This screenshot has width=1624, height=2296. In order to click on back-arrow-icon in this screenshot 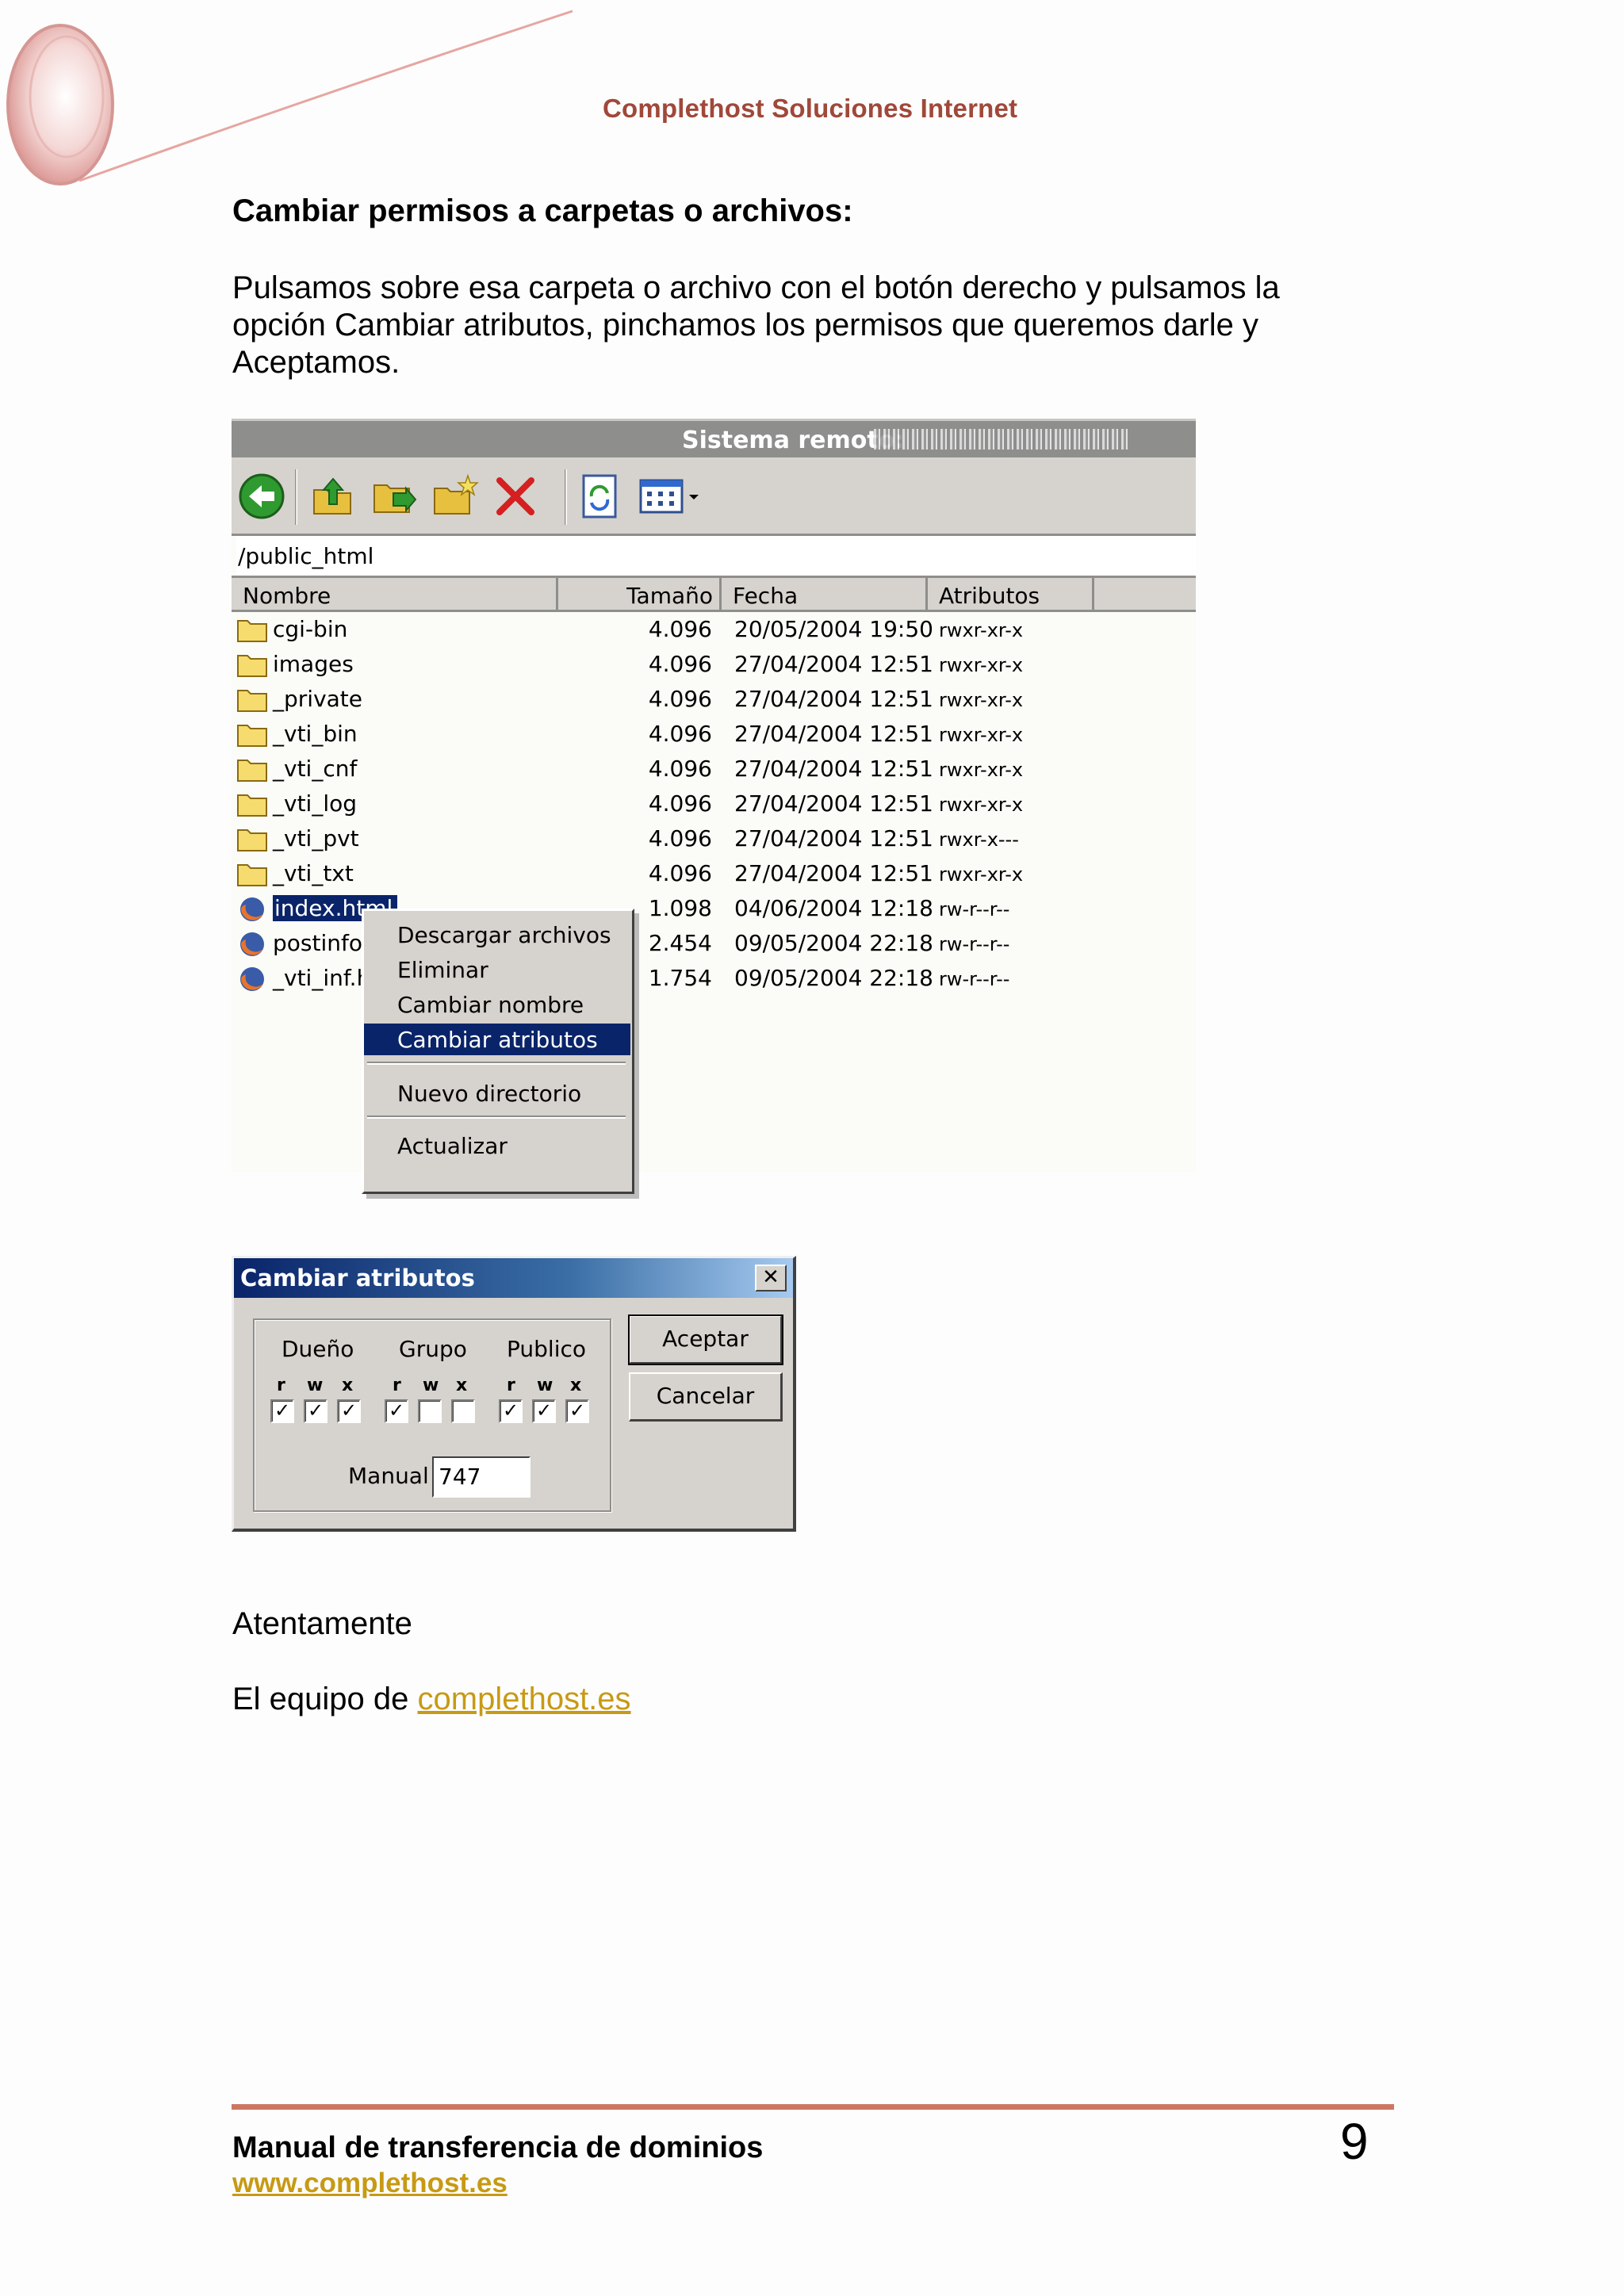, I will do `click(261, 497)`.